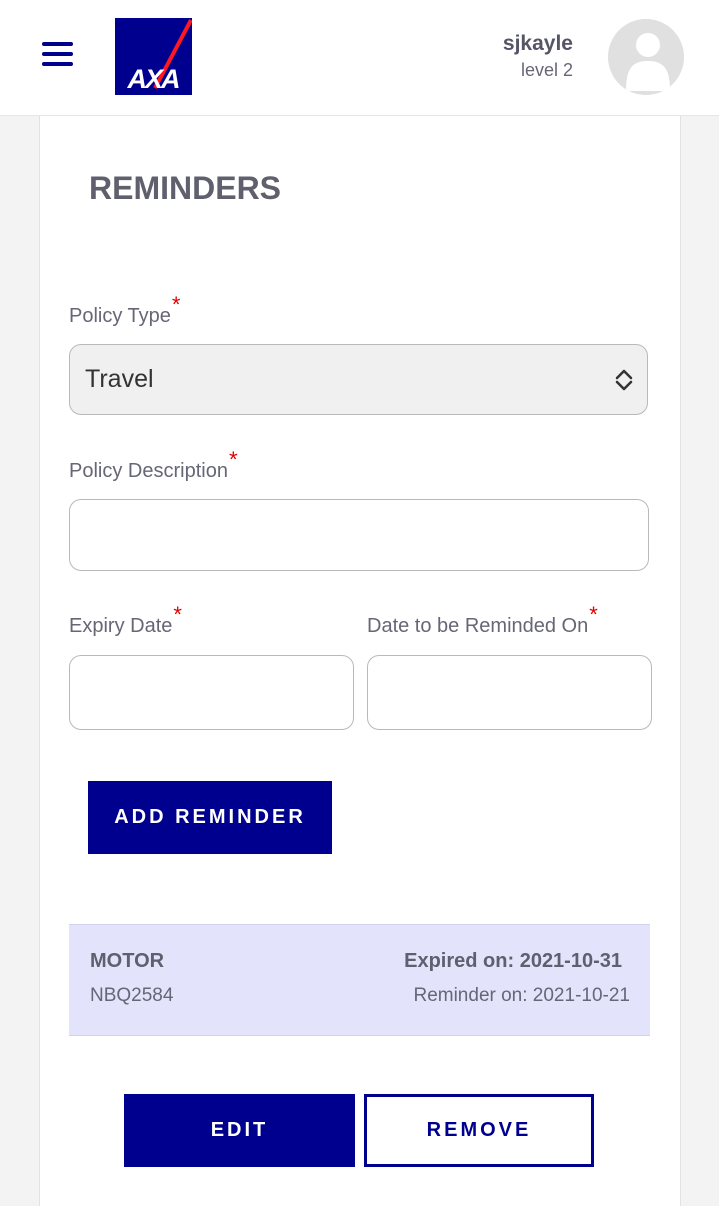 The height and width of the screenshot is (1206, 719). Describe the element at coordinates (513, 961) in the screenshot. I see `reminder-expired-date: Expired on: 2021-10-31` at that location.